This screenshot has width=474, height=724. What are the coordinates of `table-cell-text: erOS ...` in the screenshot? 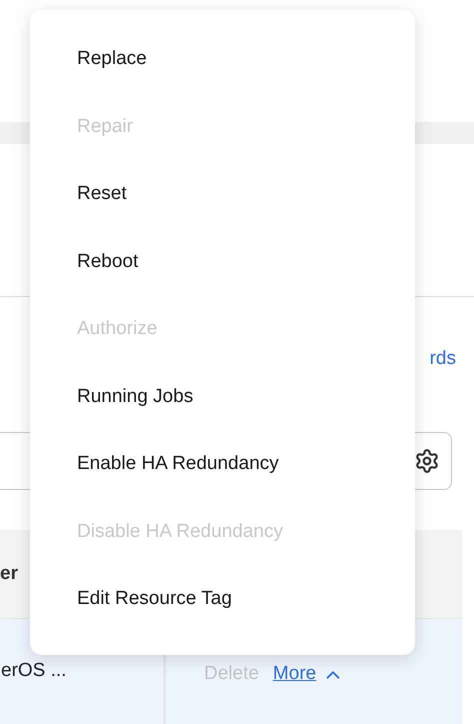 It's located at (33, 671).